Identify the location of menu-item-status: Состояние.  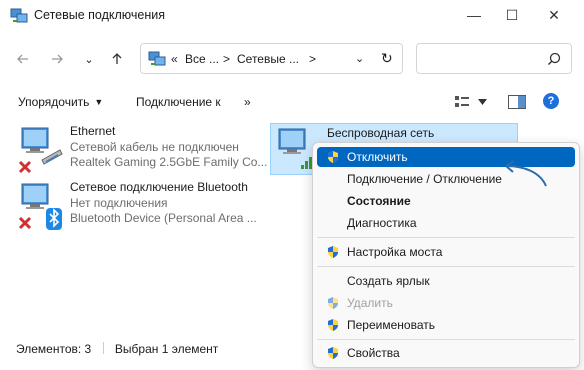
(446, 201).